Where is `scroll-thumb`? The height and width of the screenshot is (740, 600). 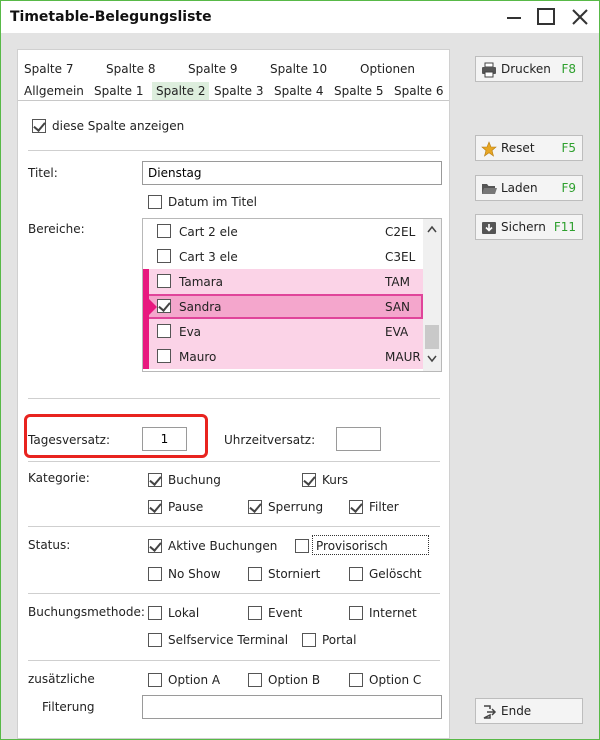 scroll-thumb is located at coordinates (432, 337).